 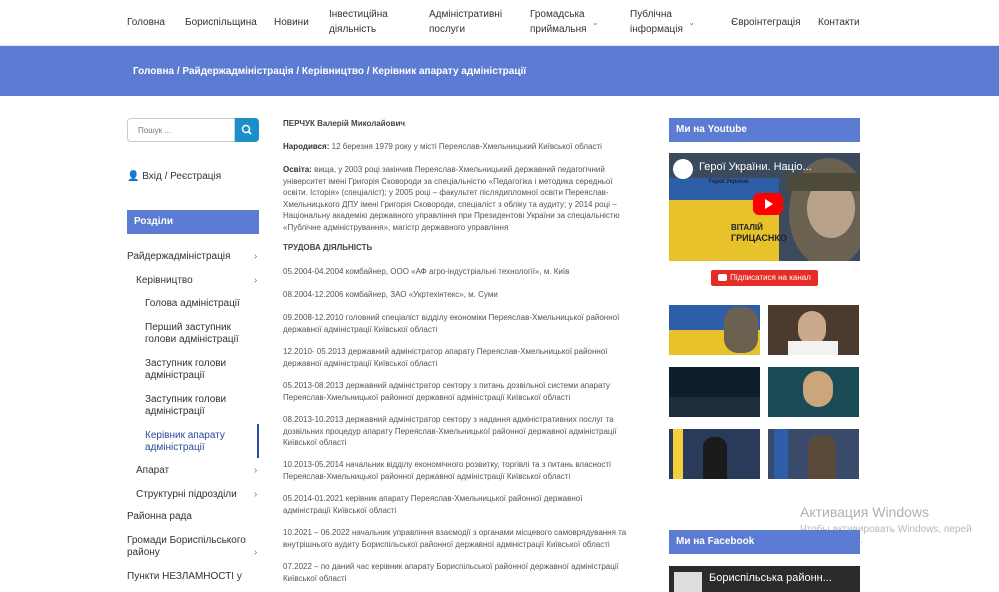 I want to click on youtube-icon, so click(x=723, y=278).